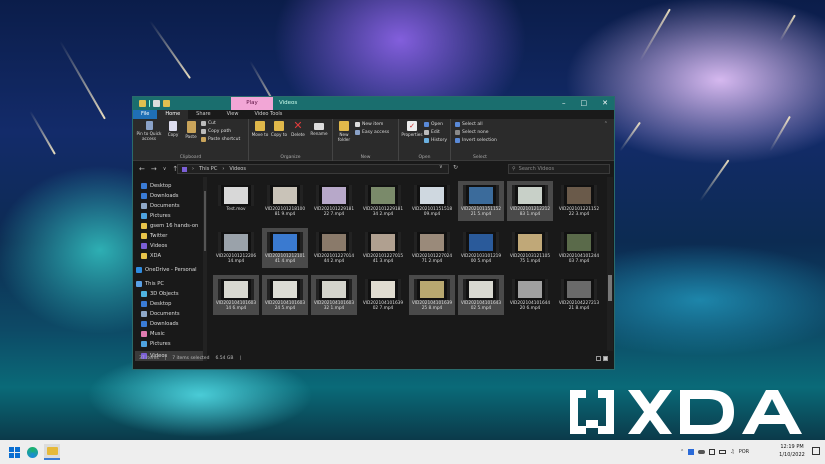 The height and width of the screenshot is (464, 825). Describe the element at coordinates (432, 132) in the screenshot. I see `edit-button: Edit` at that location.